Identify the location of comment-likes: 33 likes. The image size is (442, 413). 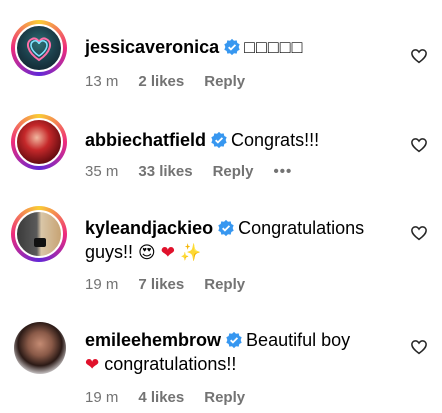
(165, 171).